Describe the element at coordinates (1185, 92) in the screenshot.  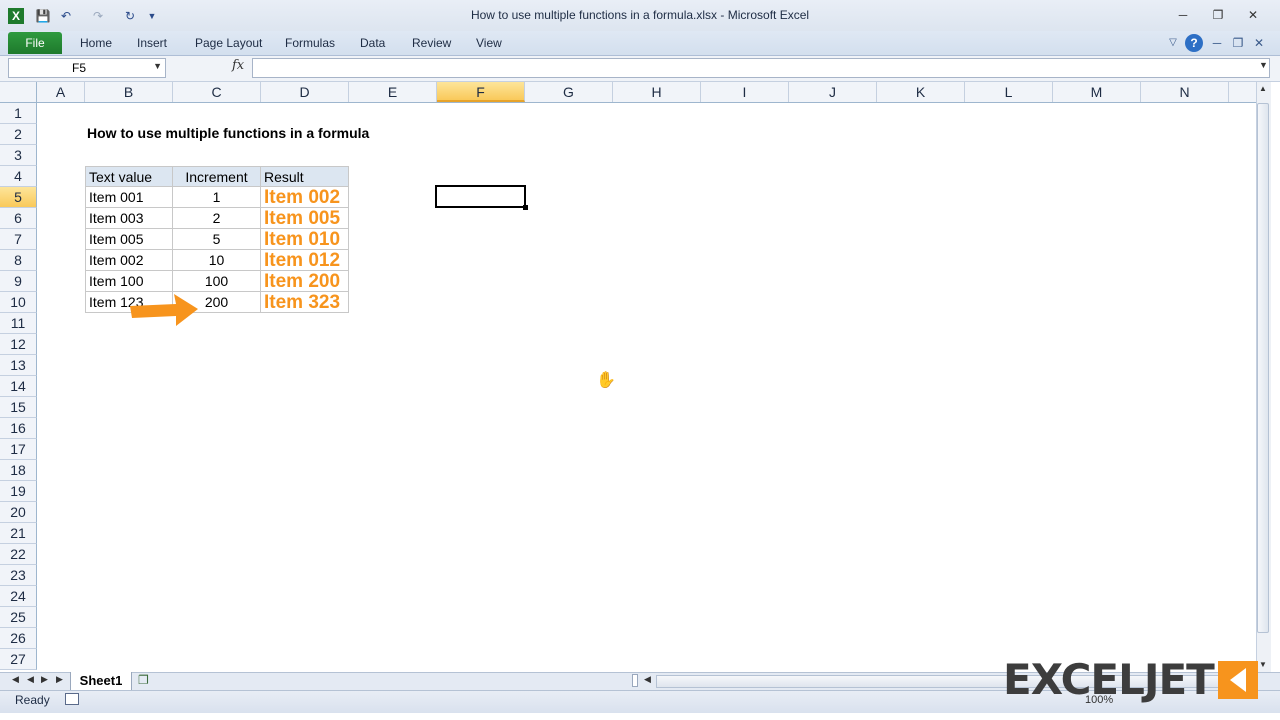
I see `column-header-n: N` at that location.